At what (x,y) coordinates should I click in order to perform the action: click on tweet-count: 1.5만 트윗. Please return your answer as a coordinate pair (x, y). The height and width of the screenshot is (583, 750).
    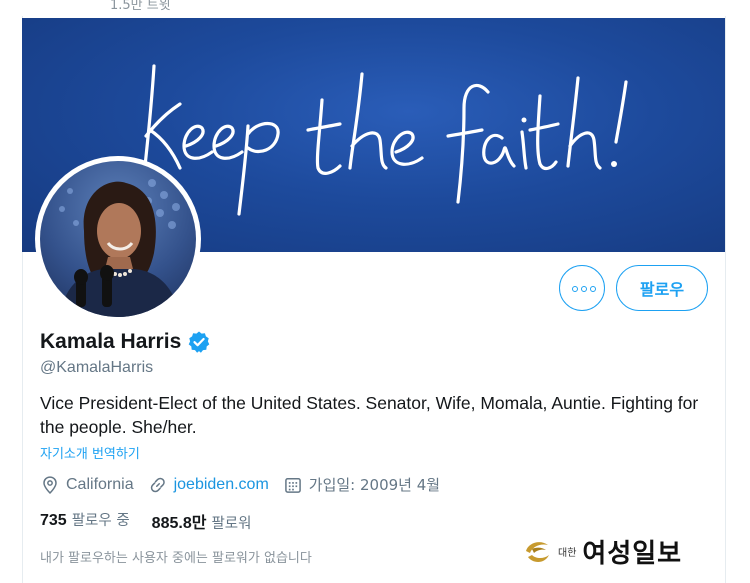
    Looking at the image, I should click on (140, 6).